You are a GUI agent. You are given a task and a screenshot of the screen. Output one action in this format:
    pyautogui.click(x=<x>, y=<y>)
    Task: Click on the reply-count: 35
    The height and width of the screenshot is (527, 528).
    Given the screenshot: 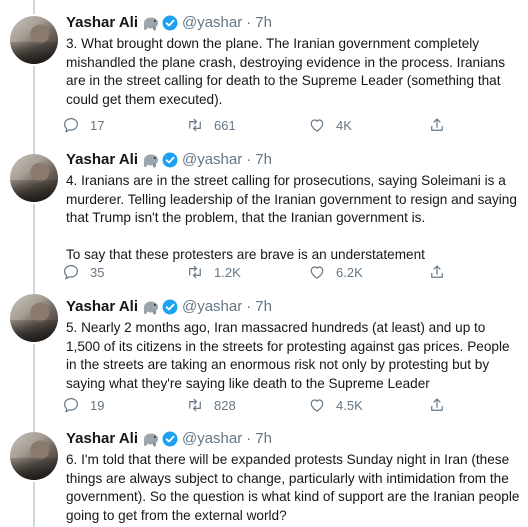 What is the action you would take?
    pyautogui.click(x=97, y=272)
    